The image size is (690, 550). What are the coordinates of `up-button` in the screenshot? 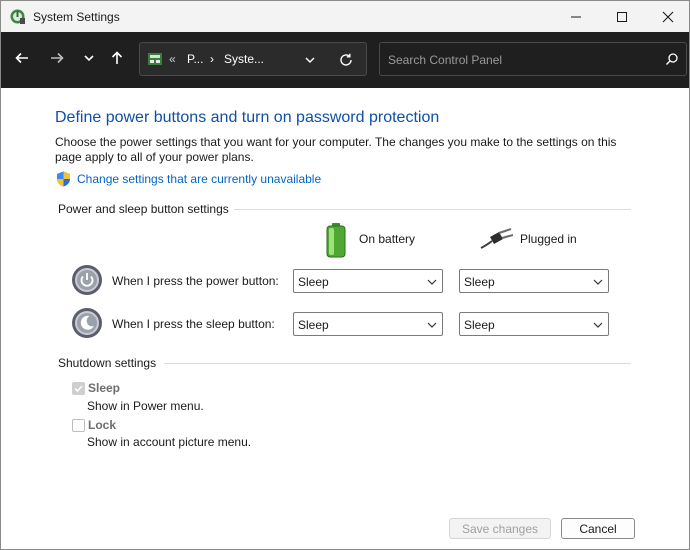 It's located at (117, 58).